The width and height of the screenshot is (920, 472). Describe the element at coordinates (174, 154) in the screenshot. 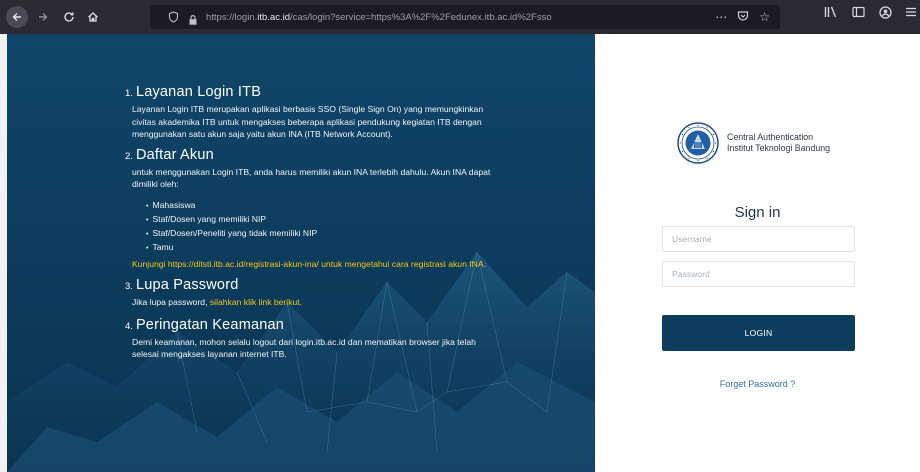

I see `section-title: Daftar Akun` at that location.